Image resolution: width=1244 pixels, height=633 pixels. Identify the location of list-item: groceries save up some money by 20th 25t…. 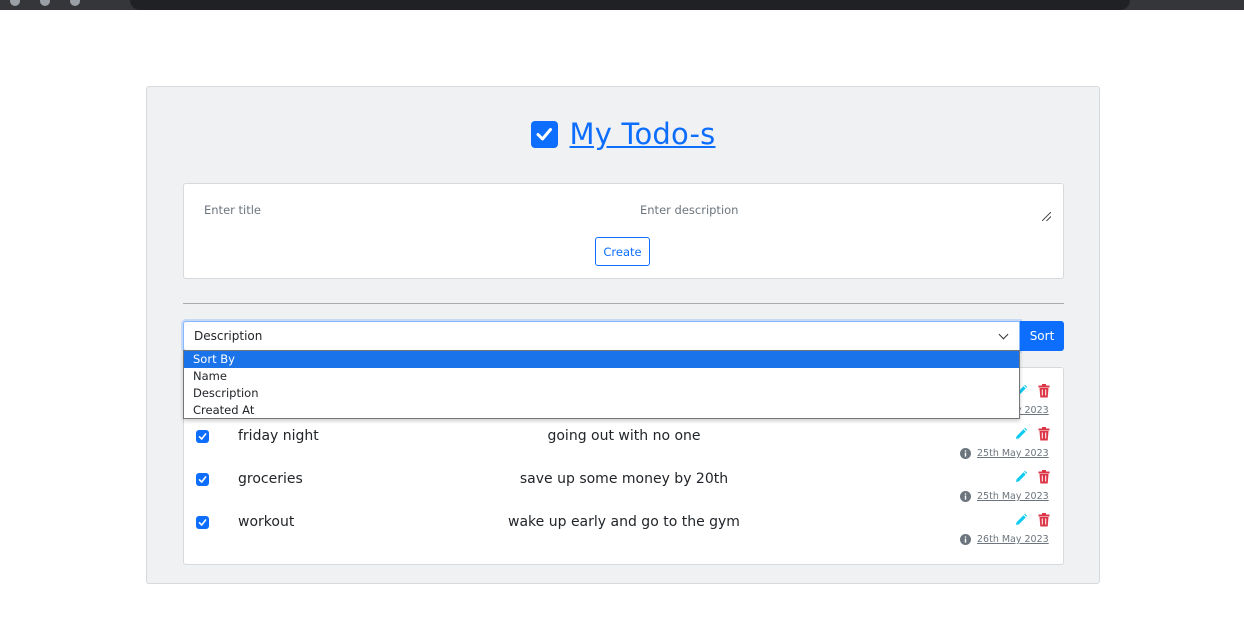
(623, 487).